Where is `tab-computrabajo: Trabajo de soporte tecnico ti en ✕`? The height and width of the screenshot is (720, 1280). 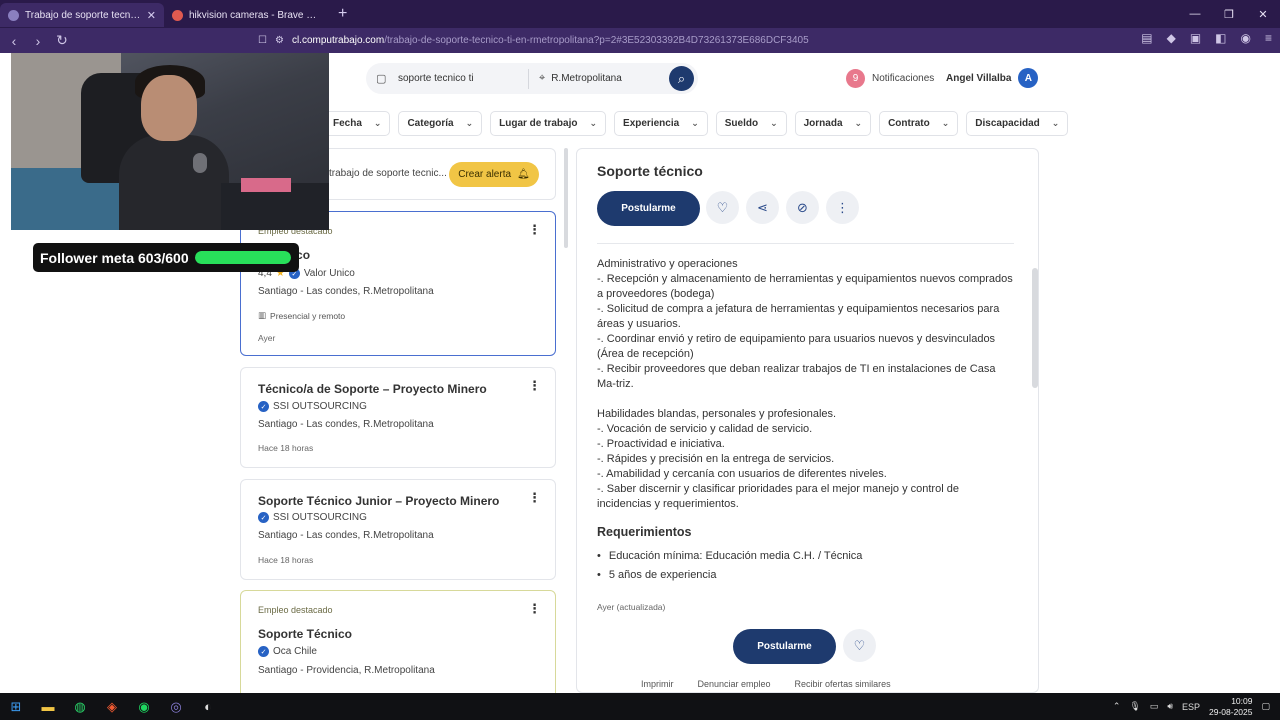
tab-computrabajo: Trabajo de soporte tecnico ti en ✕ is located at coordinates (82, 15).